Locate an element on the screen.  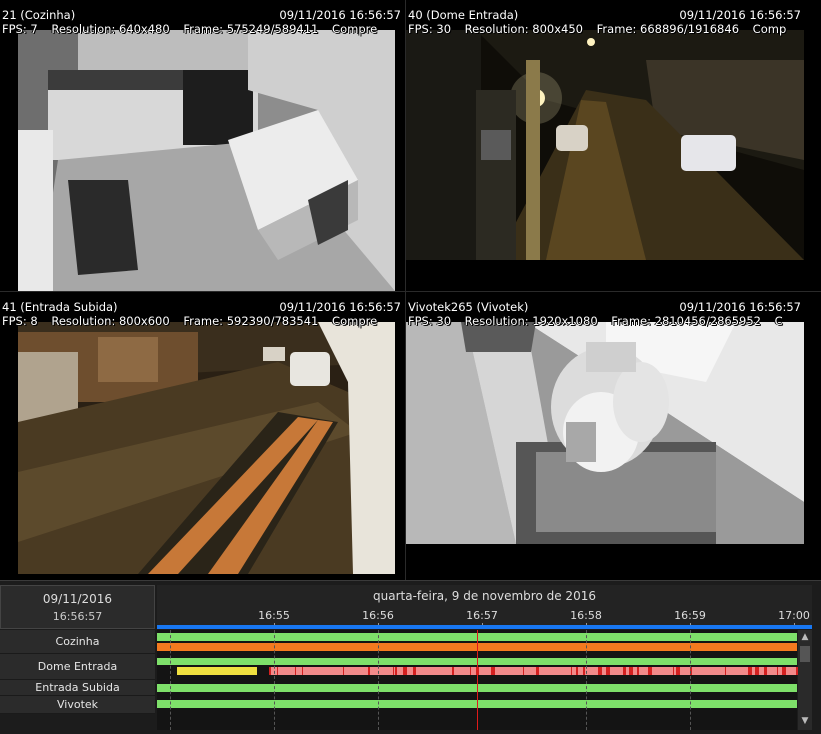
playback-cursor is located at coordinates (477, 680).